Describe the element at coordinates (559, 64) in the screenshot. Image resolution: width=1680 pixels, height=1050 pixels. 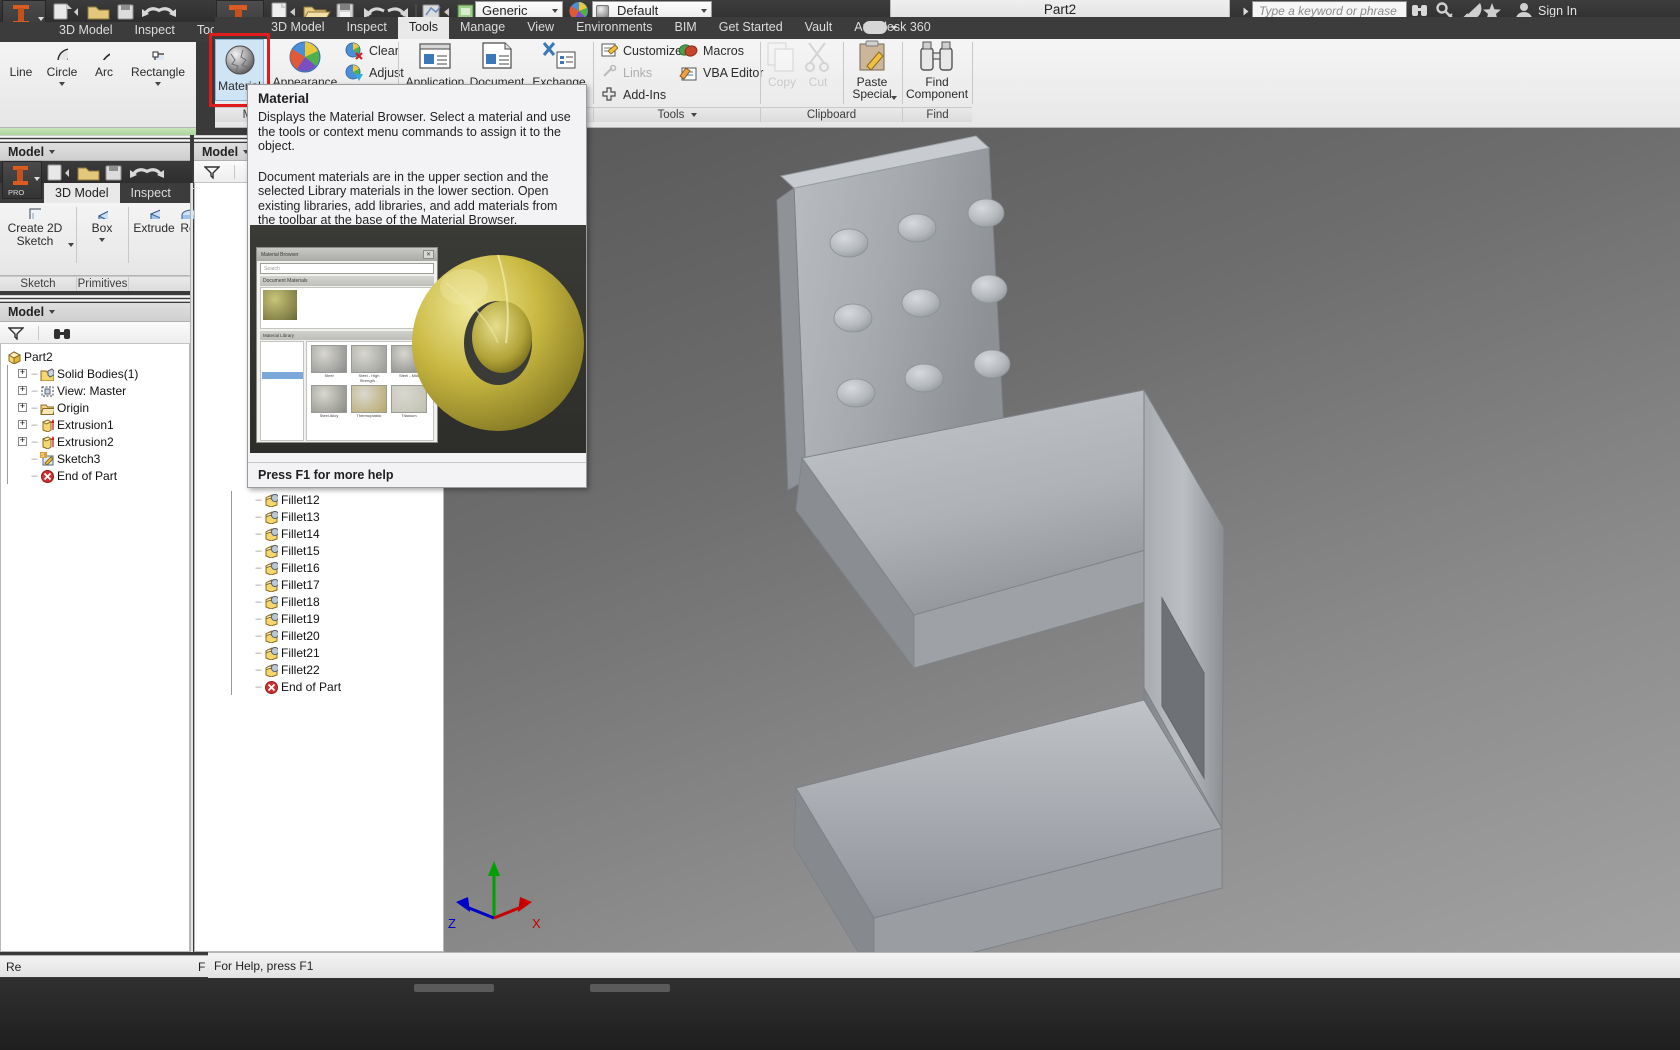
I see `exchange-button: Exchange` at that location.